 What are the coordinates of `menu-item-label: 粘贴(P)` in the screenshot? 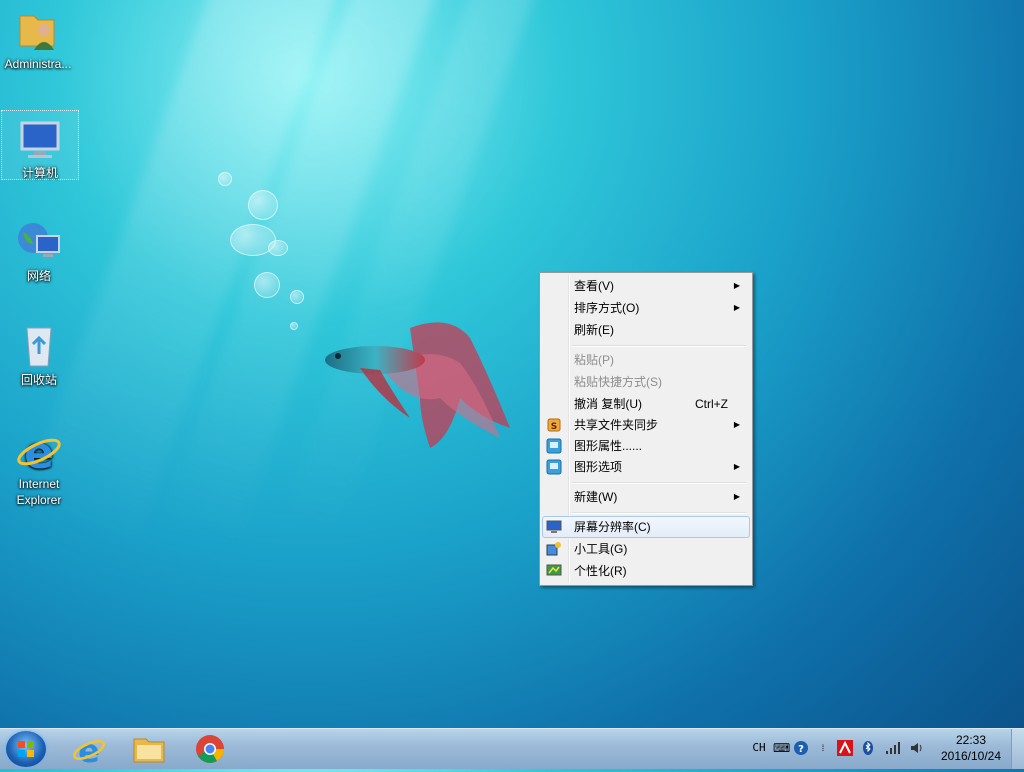 It's located at (594, 360).